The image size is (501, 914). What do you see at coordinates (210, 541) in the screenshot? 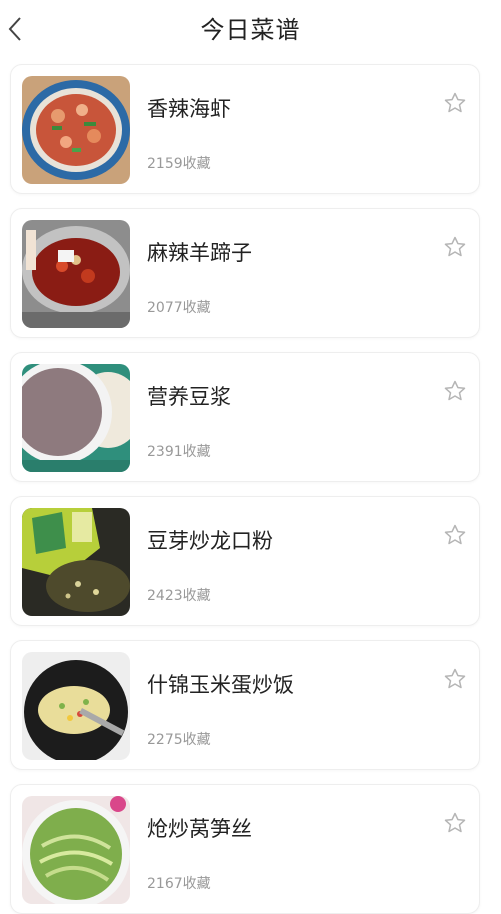
I see `recipe-name: 豆芽炒龙口粉` at bounding box center [210, 541].